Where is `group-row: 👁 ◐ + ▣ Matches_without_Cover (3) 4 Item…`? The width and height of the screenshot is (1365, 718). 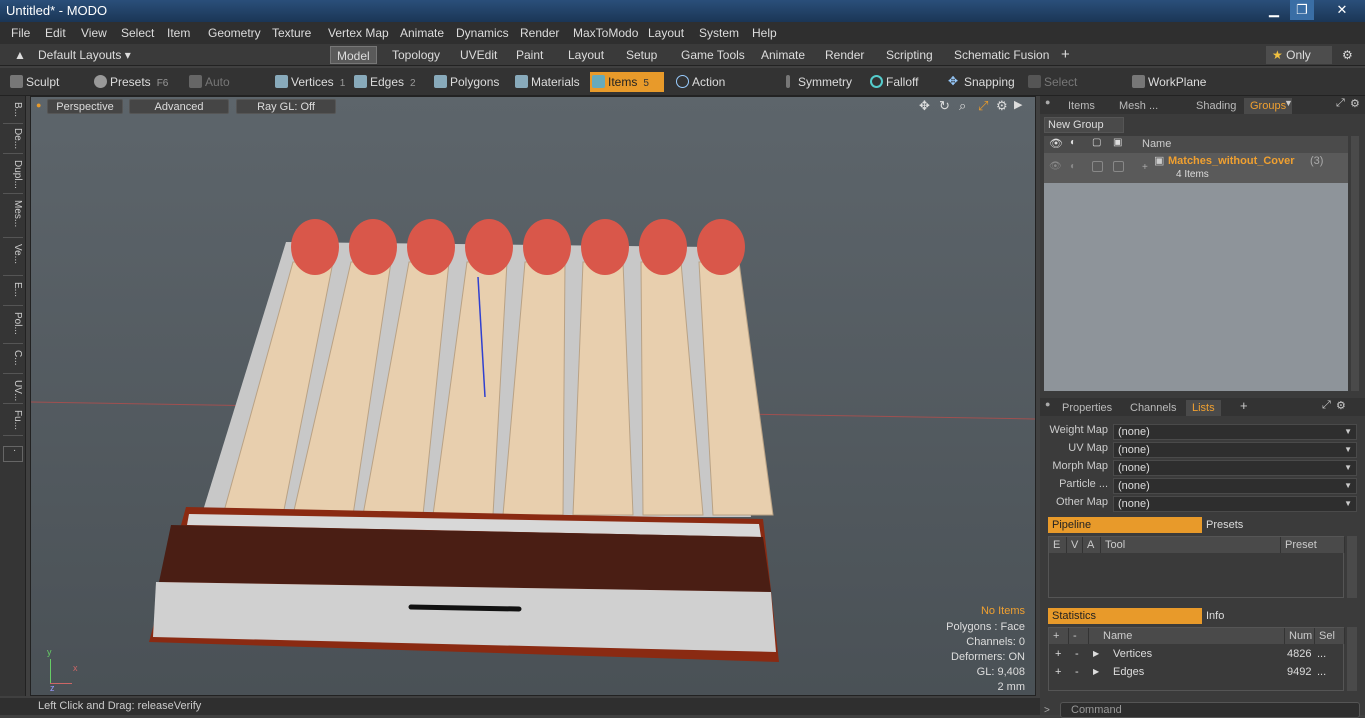 group-row: 👁 ◐ + ▣ Matches_without_Cover (3) 4 Item… is located at coordinates (1196, 168).